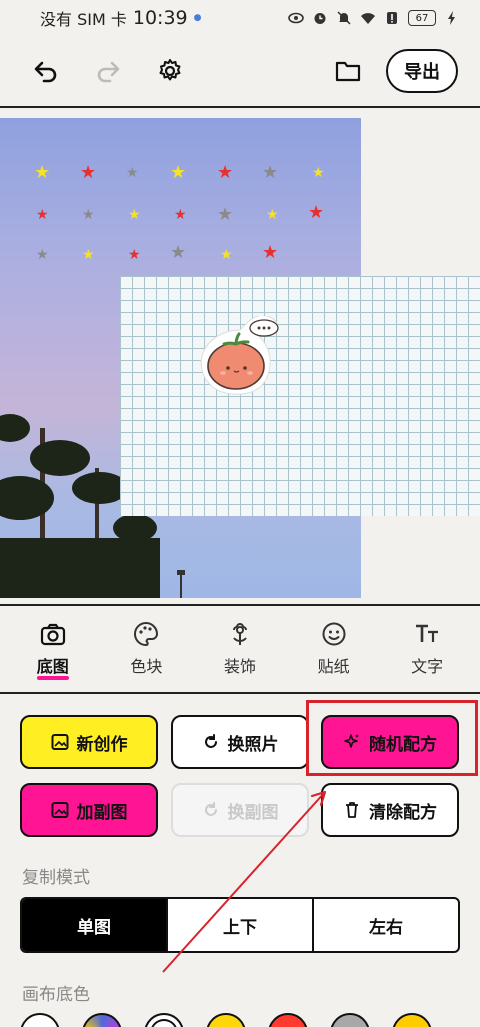 The height and width of the screenshot is (1027, 480). I want to click on button-label: 加副图, so click(102, 812).